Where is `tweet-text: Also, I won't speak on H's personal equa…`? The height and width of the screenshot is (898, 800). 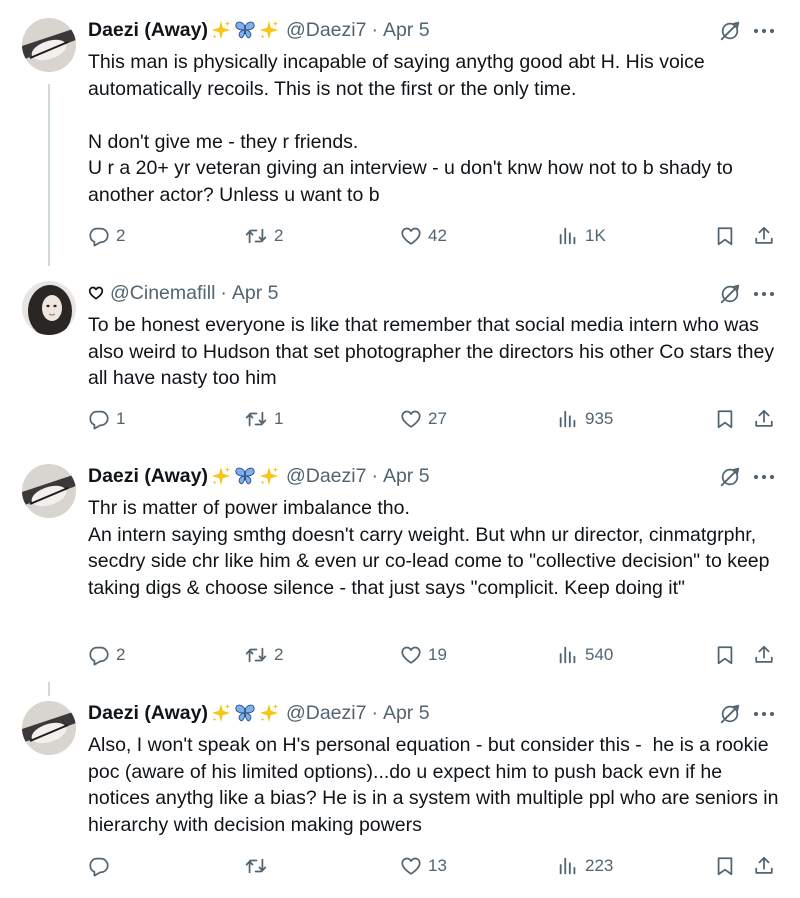 tweet-text: Also, I won't speak on H's personal equa… is located at coordinates (436, 785).